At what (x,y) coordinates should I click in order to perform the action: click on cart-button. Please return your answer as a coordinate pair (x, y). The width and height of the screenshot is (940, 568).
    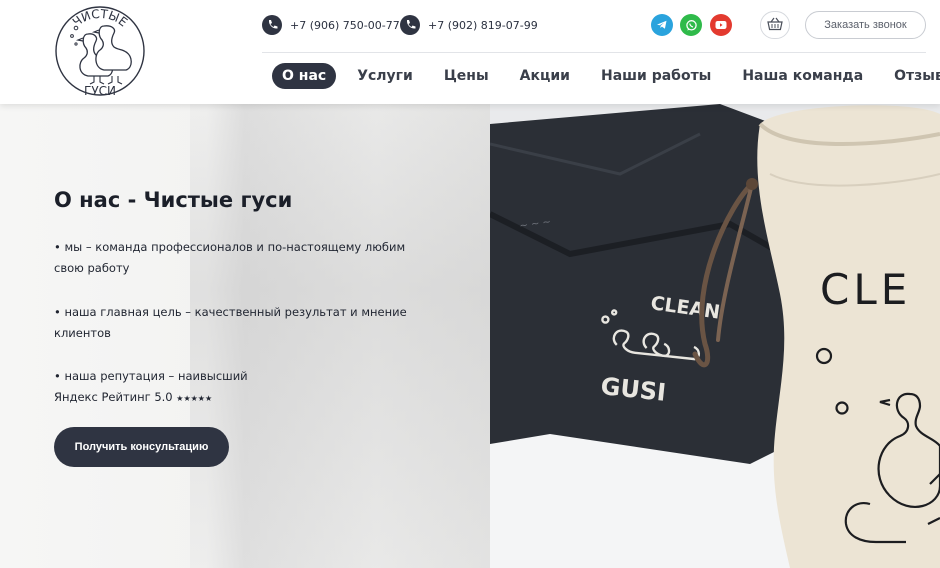
    Looking at the image, I should click on (775, 25).